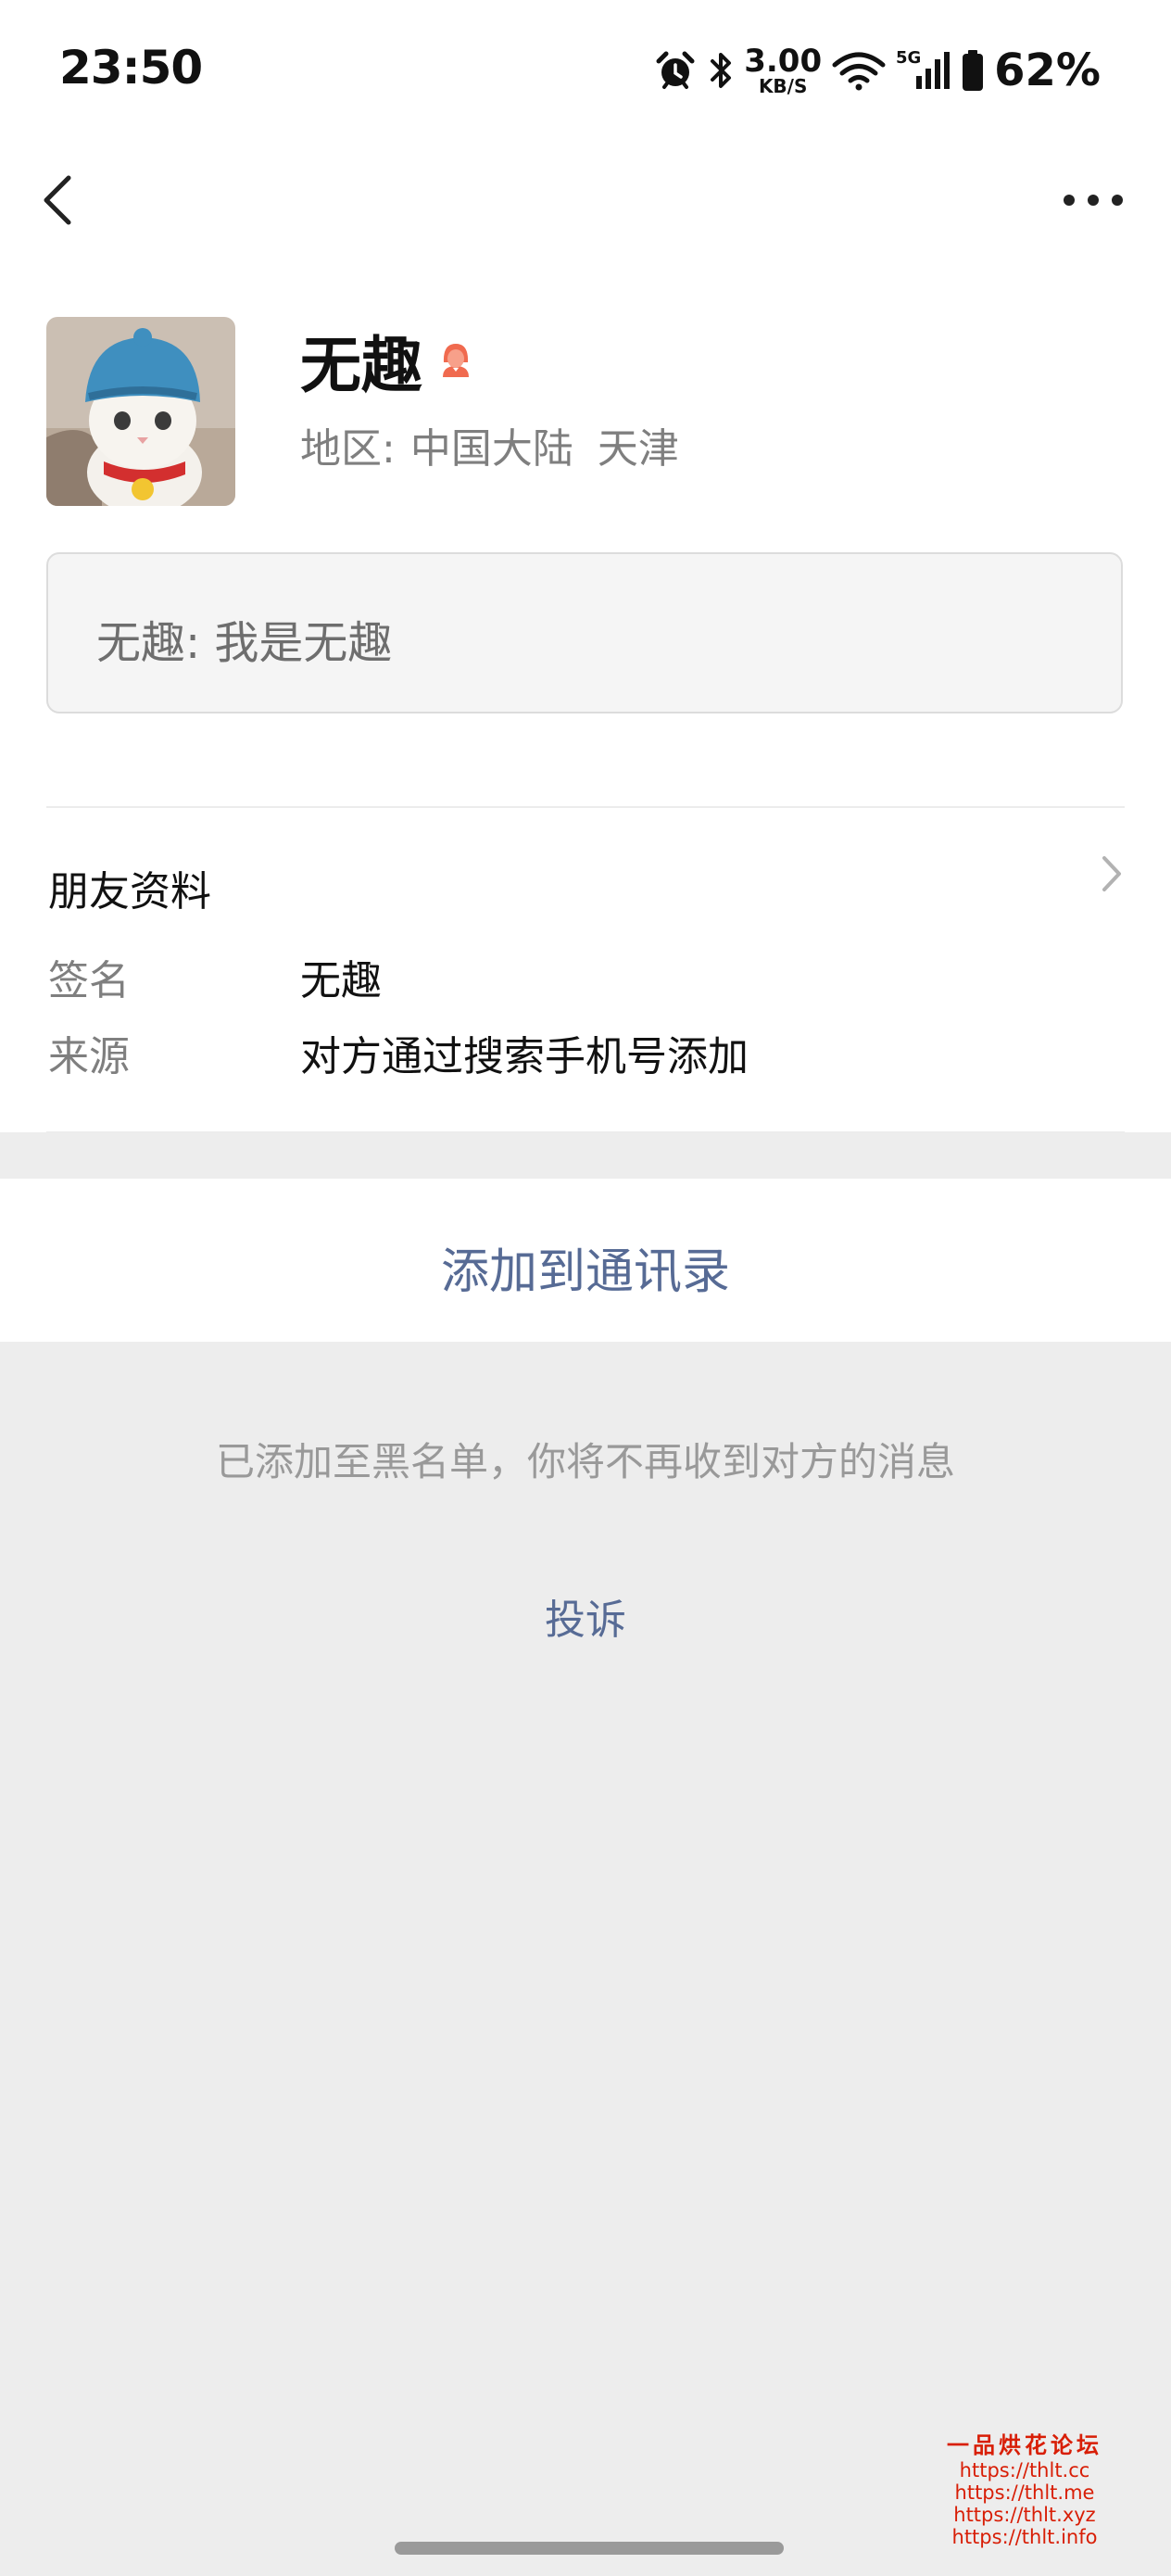 This screenshot has height=2576, width=1171. I want to click on back-button, so click(63, 200).